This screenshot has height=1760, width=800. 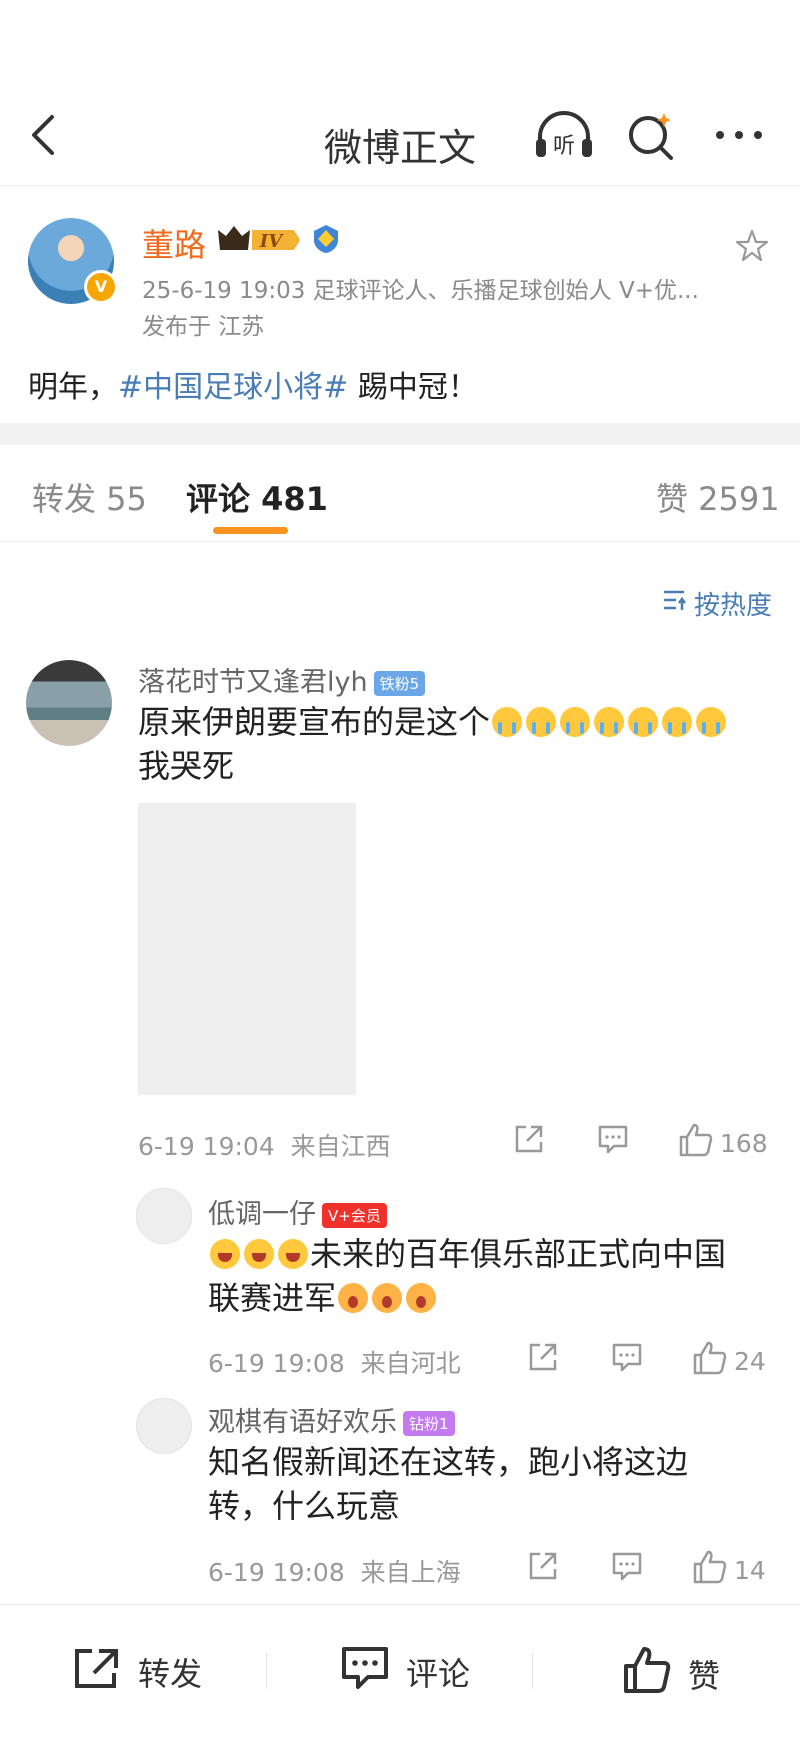 I want to click on sort-by-hot-button: 按热度, so click(x=717, y=603).